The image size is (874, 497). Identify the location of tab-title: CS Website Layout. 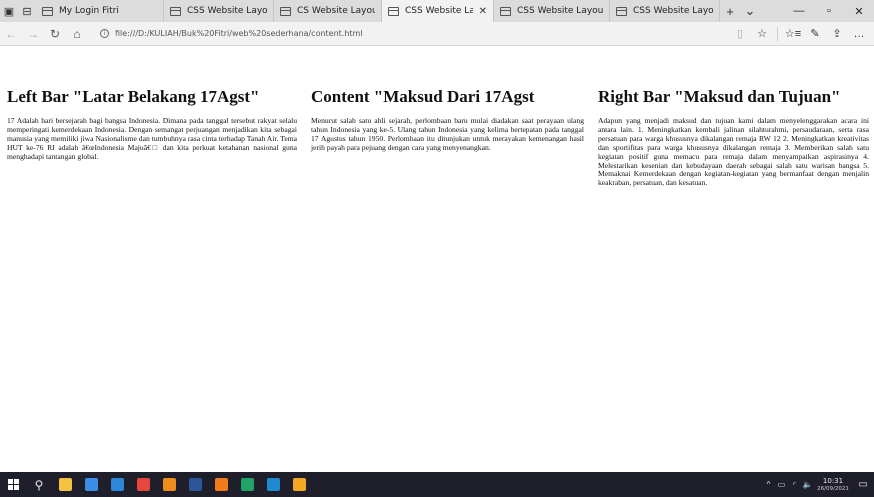
(336, 11).